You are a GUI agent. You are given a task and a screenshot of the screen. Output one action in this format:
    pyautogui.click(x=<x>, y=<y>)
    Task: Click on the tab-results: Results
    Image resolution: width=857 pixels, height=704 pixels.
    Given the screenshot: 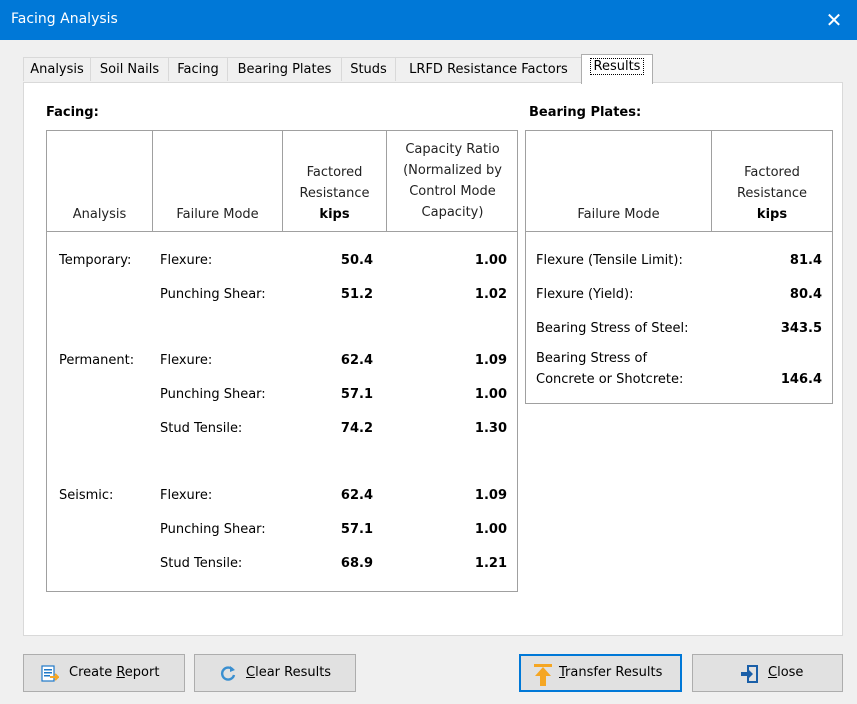 What is the action you would take?
    pyautogui.click(x=617, y=69)
    